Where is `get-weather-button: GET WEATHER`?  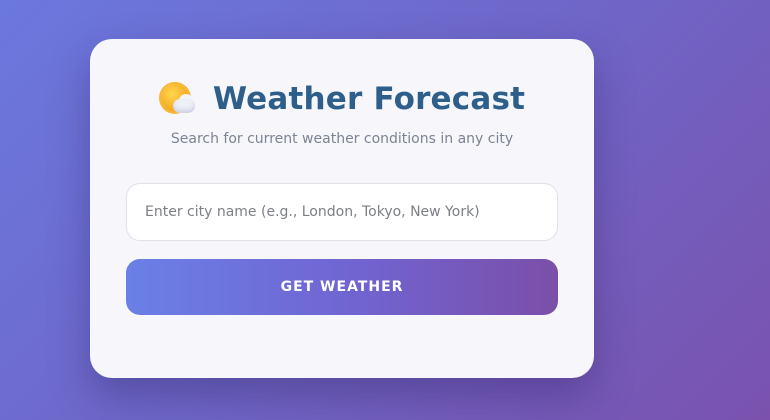 get-weather-button: GET WEATHER is located at coordinates (342, 287).